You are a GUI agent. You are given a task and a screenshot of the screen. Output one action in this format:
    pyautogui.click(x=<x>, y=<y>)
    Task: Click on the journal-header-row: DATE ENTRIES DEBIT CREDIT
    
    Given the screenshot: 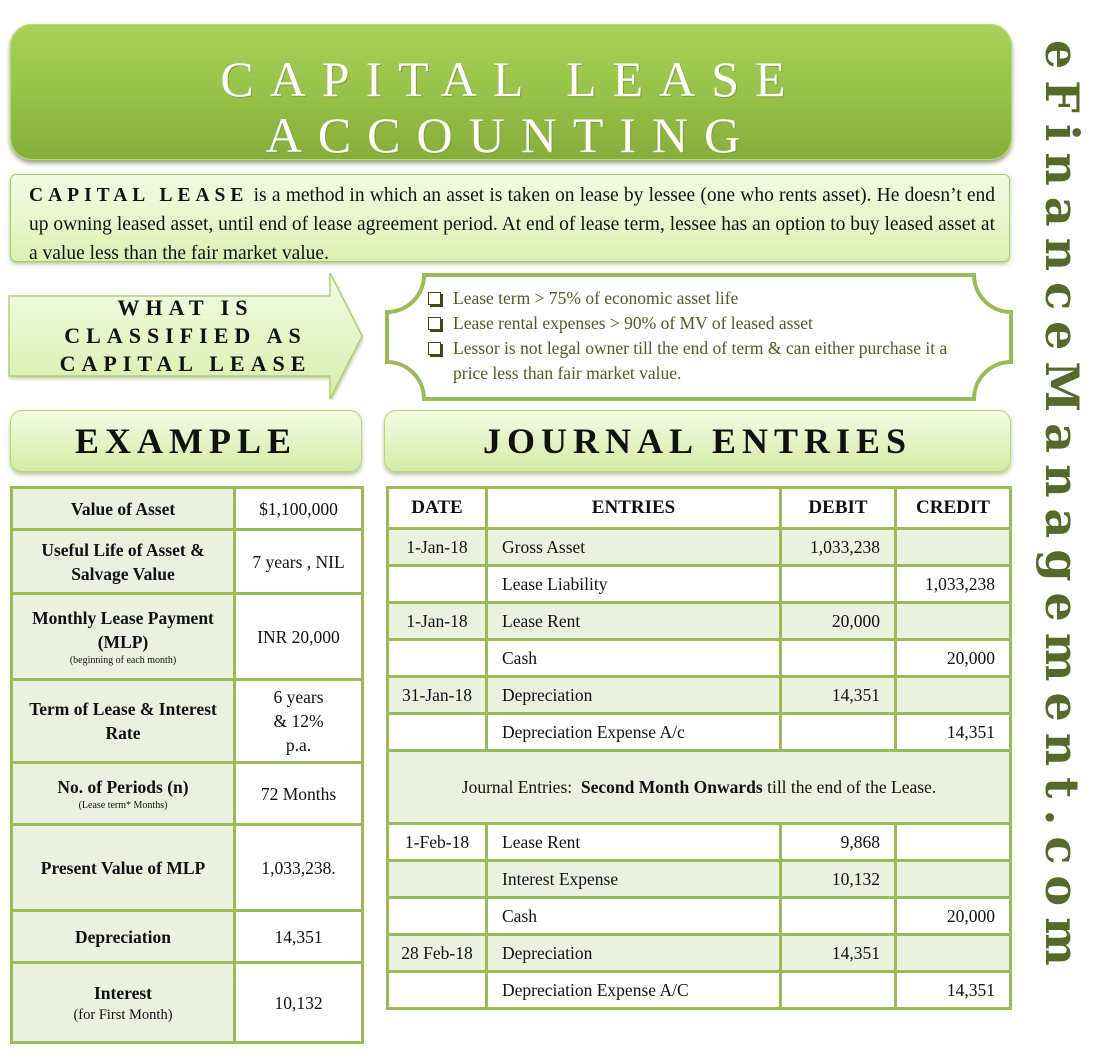 What is the action you would take?
    pyautogui.click(x=699, y=508)
    